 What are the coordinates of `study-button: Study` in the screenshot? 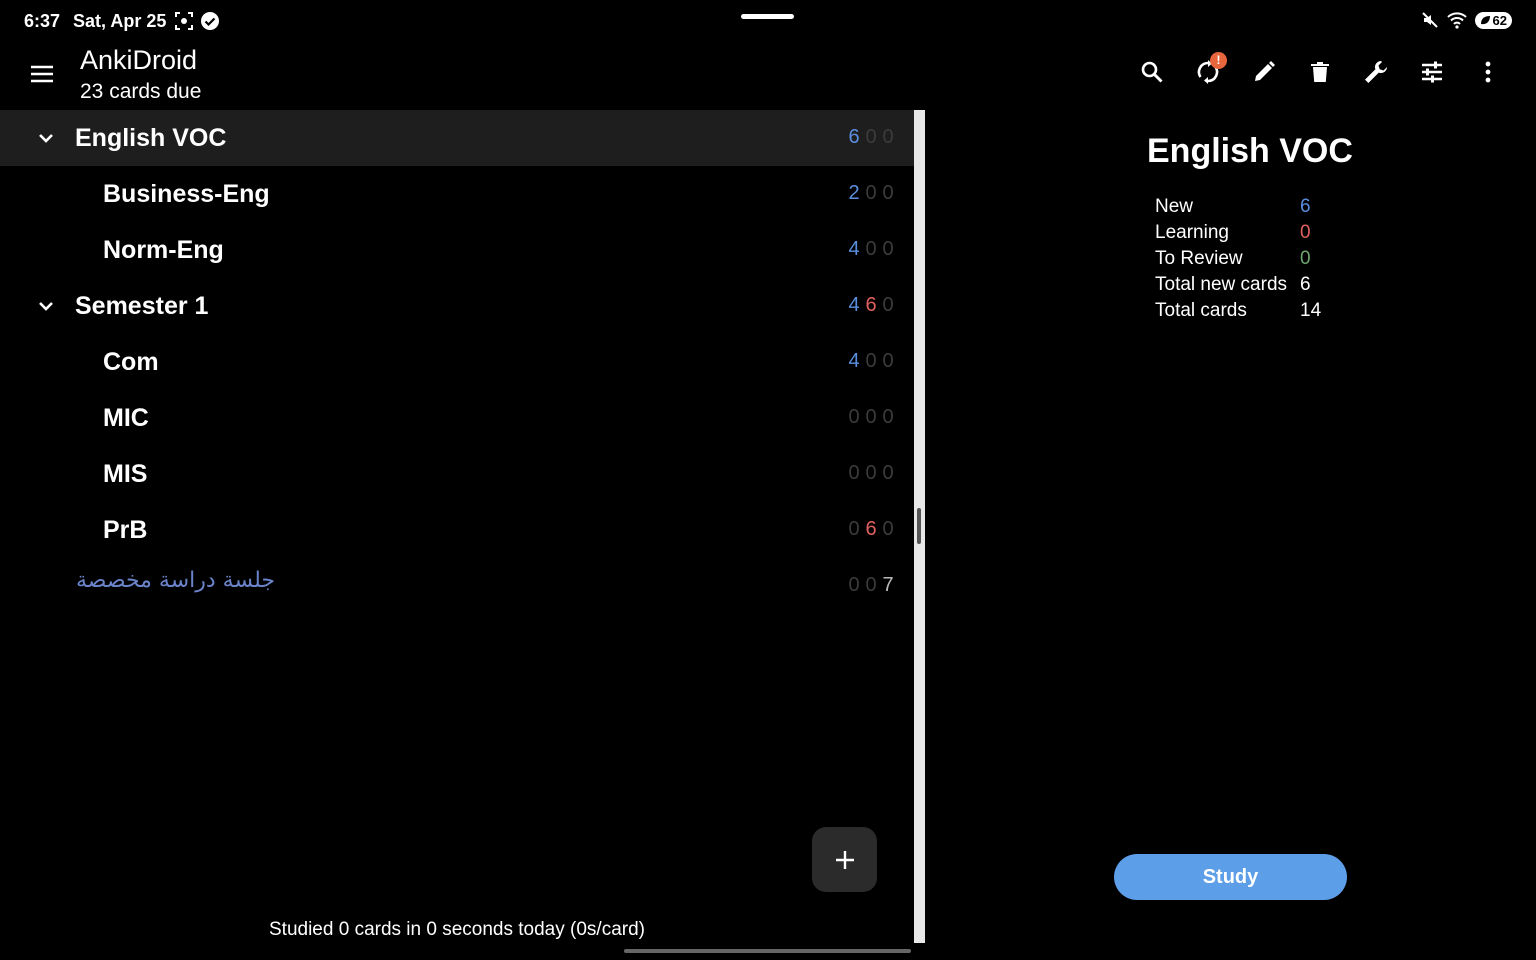 It's located at (1230, 877).